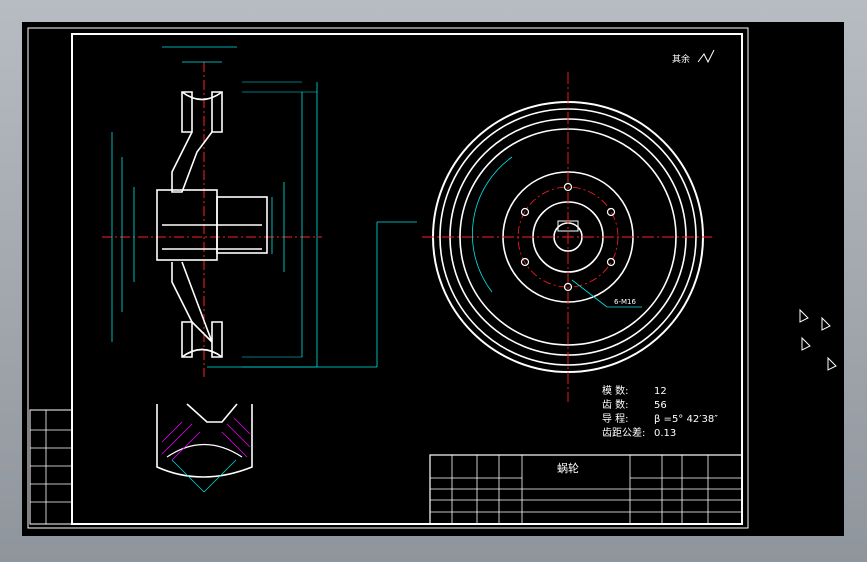 Image resolution: width=867 pixels, height=562 pixels. What do you see at coordinates (187, 112) in the screenshot?
I see `rim-top-left` at bounding box center [187, 112].